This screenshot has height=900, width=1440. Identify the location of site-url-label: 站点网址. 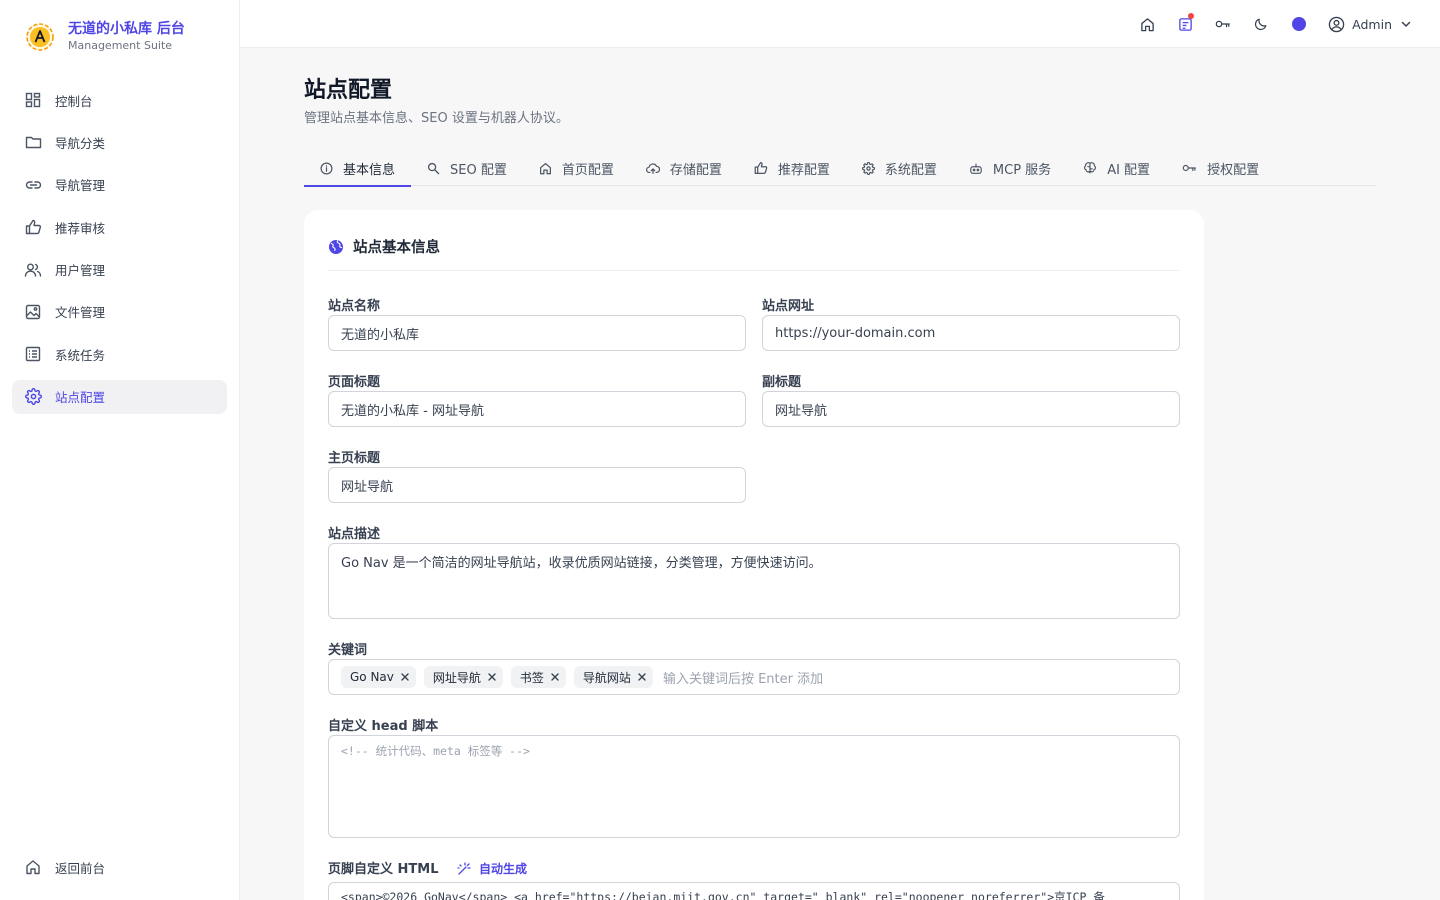
(788, 306).